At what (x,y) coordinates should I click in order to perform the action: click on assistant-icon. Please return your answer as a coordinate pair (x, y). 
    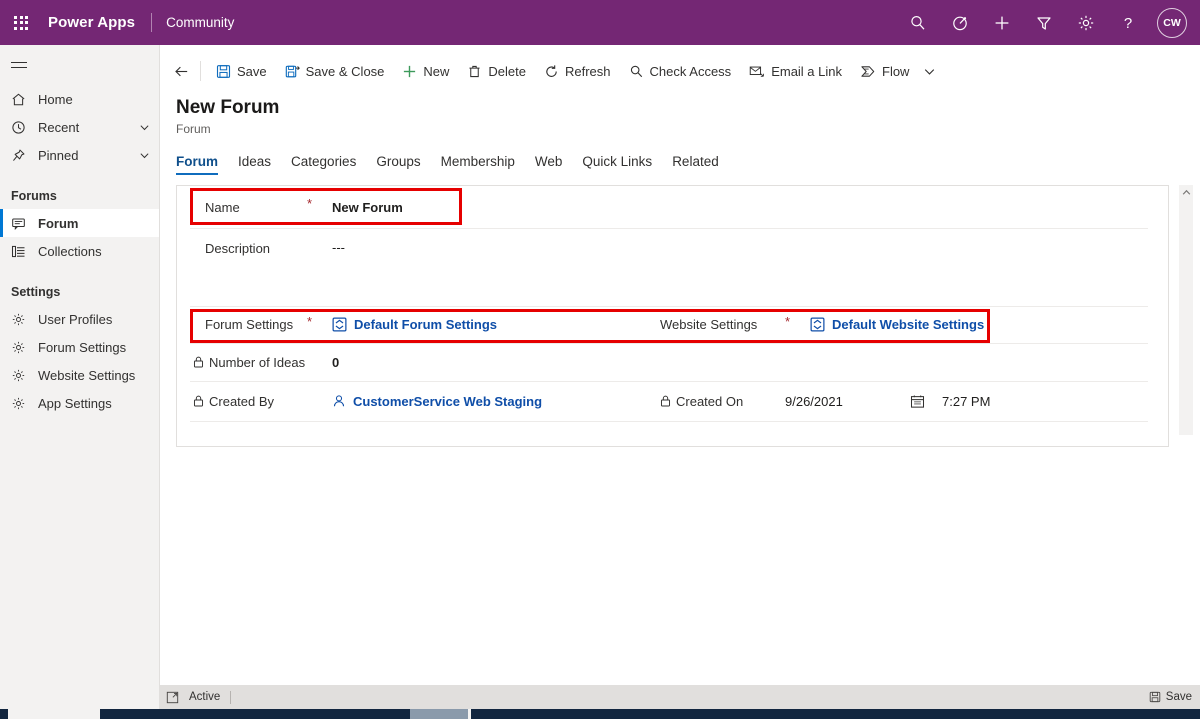
    Looking at the image, I should click on (960, 23).